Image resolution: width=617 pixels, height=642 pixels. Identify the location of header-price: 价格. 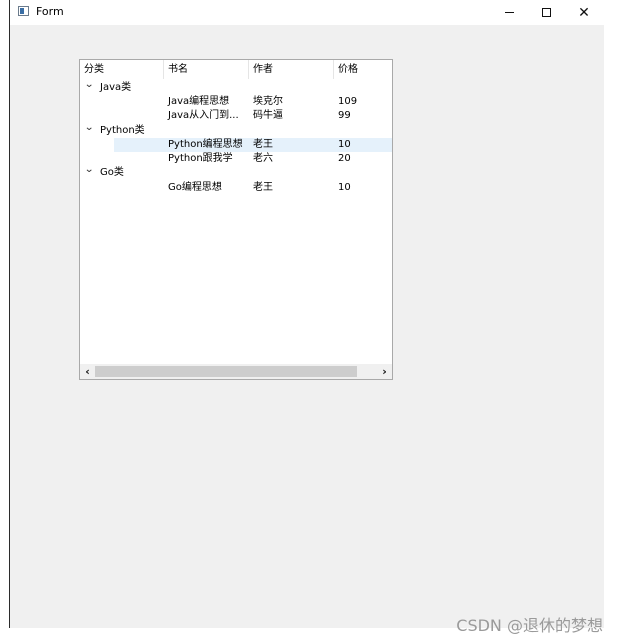
(363, 69).